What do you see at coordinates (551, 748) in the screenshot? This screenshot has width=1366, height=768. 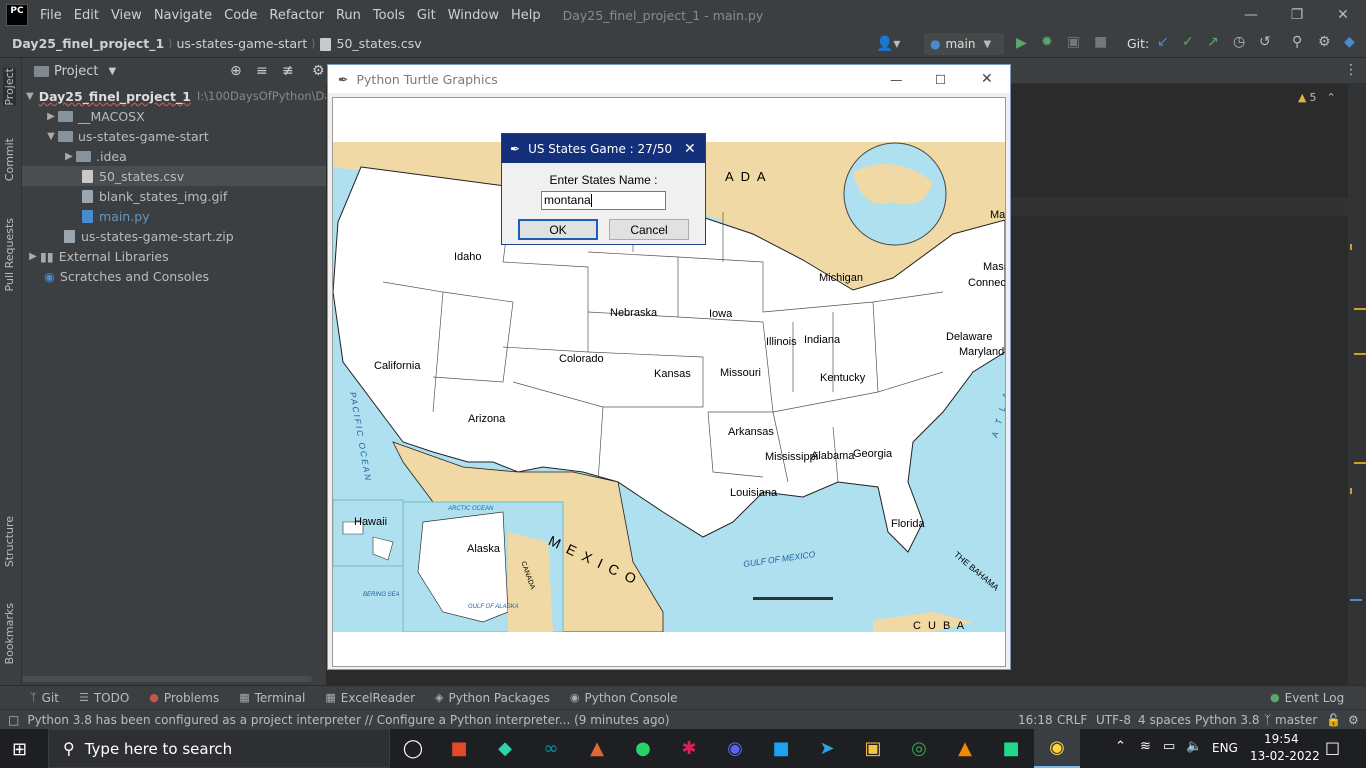 I see `arduino-icon: ∞` at bounding box center [551, 748].